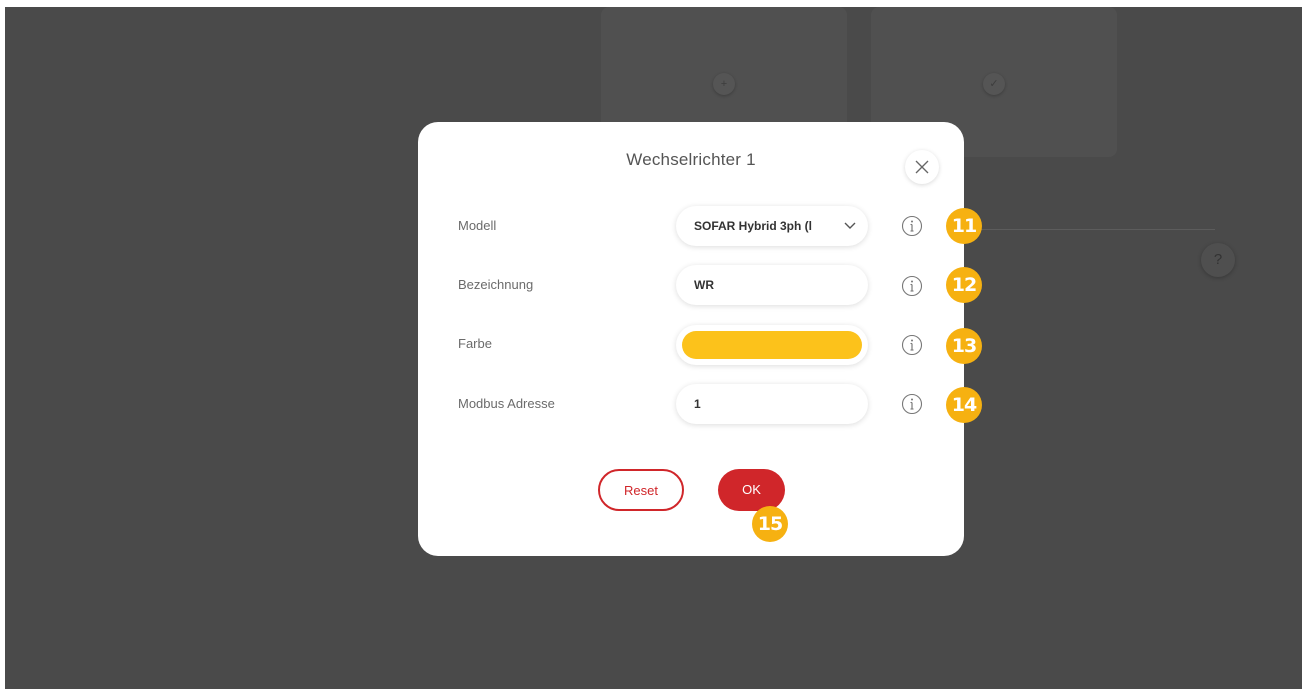 This screenshot has width=1307, height=689. Describe the element at coordinates (477, 225) in the screenshot. I see `modell-label: Modell` at that location.